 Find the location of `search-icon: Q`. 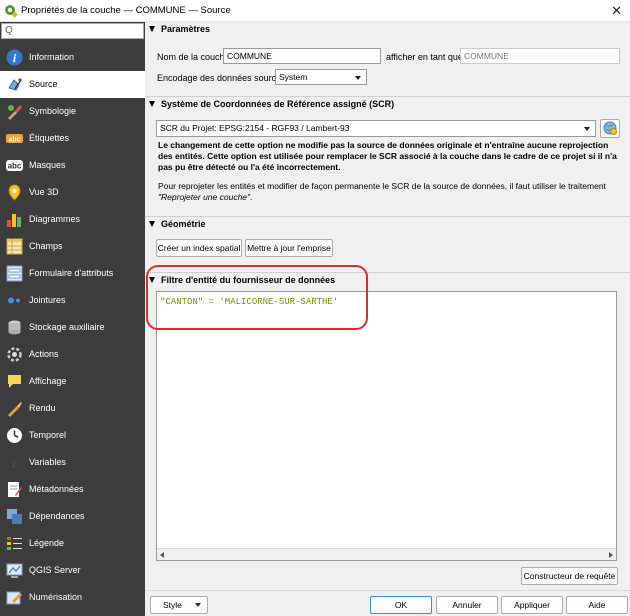

search-icon: Q is located at coordinates (9, 30).